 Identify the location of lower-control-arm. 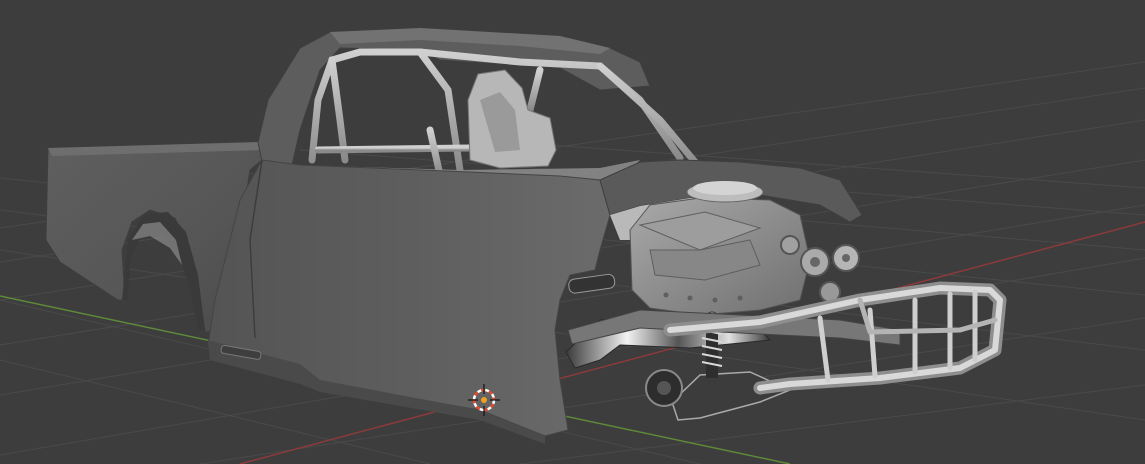
(731, 396).